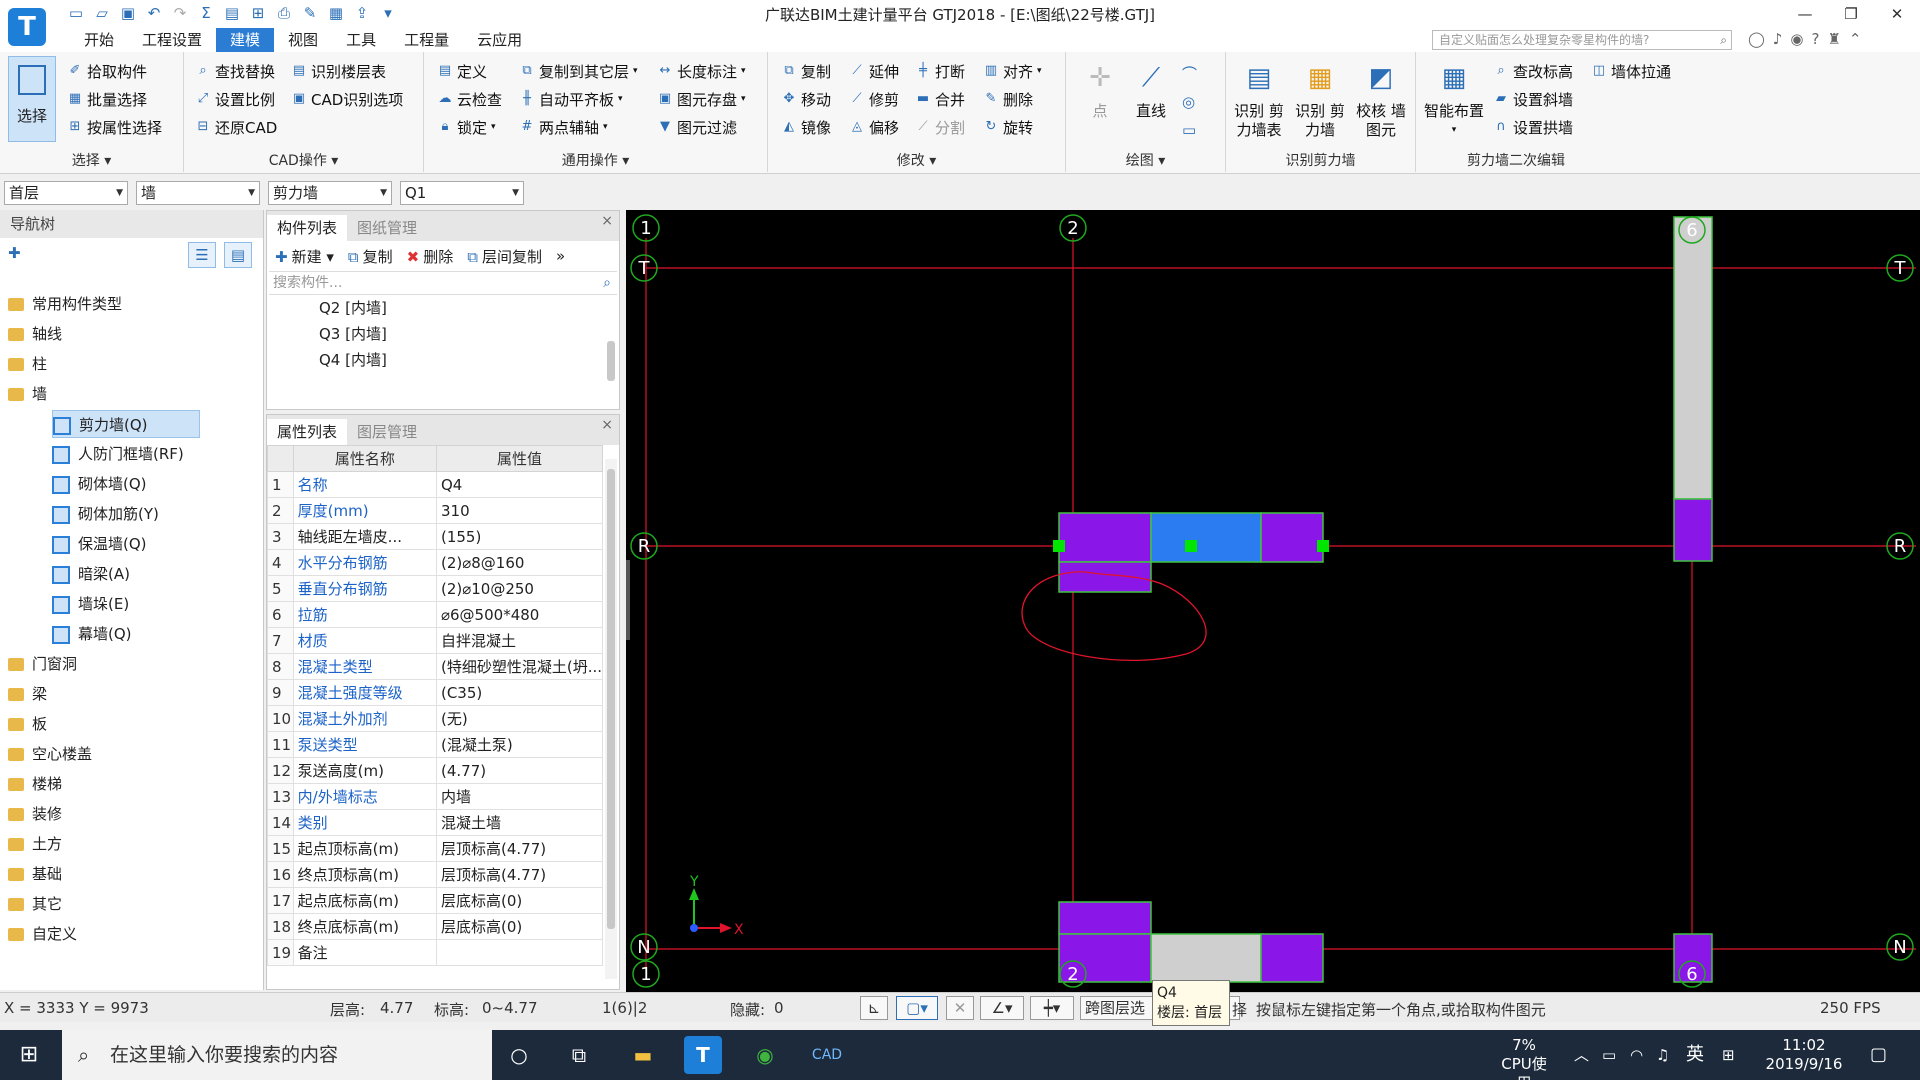 Image resolution: width=1920 pixels, height=1080 pixels. I want to click on property-value: (C35), so click(519, 692).